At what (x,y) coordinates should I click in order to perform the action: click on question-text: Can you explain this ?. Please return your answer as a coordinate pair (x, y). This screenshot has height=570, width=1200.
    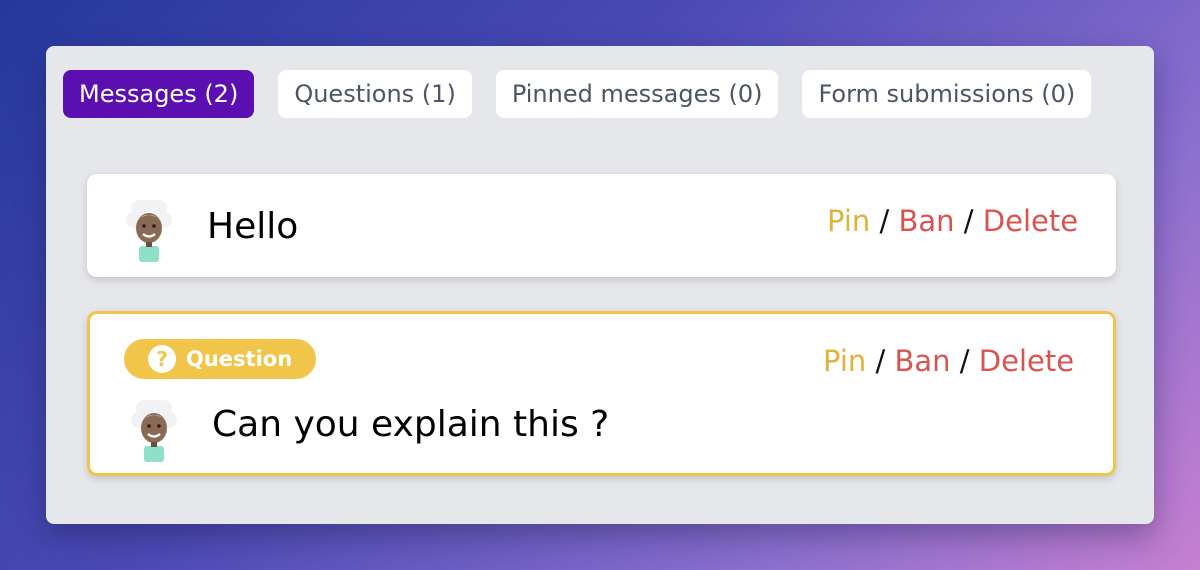
    Looking at the image, I should click on (411, 424).